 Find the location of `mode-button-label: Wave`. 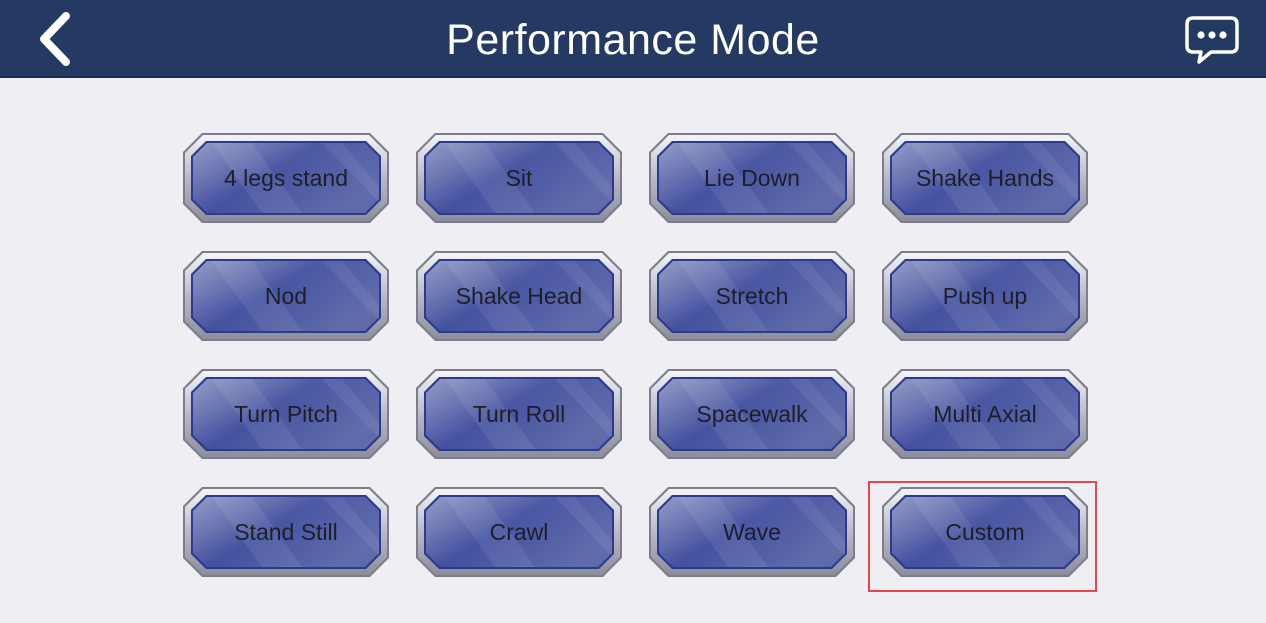

mode-button-label: Wave is located at coordinates (752, 532).